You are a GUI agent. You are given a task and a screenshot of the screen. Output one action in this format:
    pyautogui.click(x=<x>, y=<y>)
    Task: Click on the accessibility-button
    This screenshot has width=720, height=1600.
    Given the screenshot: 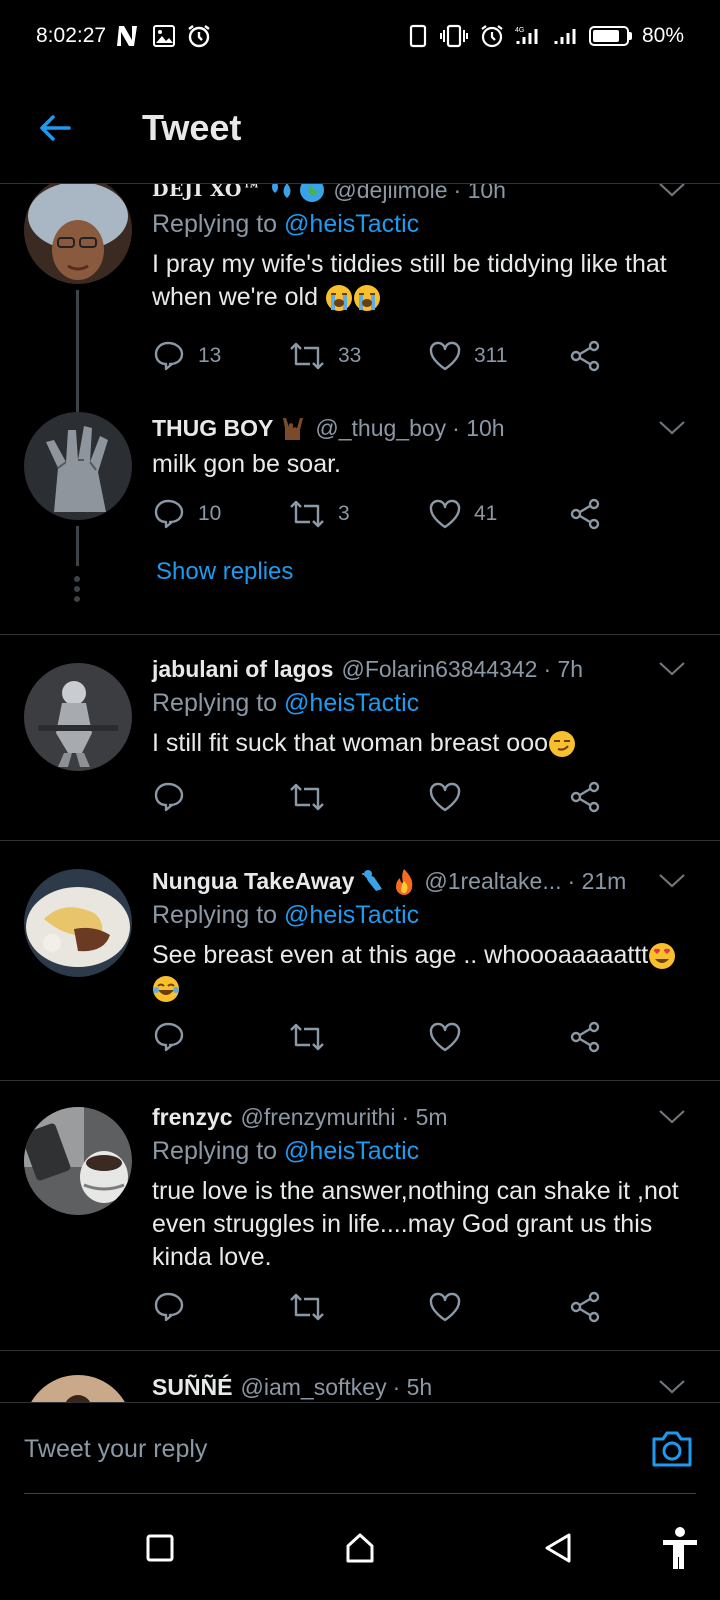 What is the action you would take?
    pyautogui.click(x=680, y=1548)
    